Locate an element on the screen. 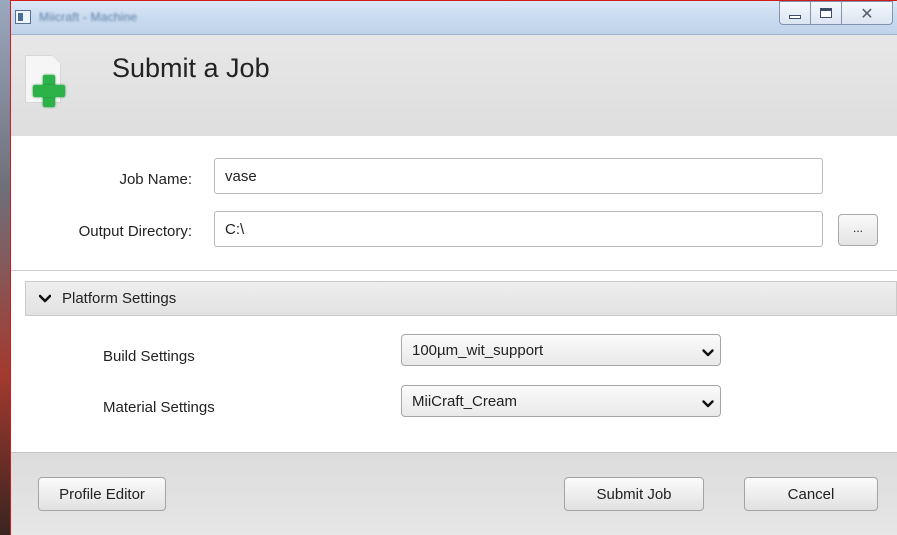 This screenshot has height=535, width=897. build-settings-select: 100µm_wit_support is located at coordinates (561, 350).